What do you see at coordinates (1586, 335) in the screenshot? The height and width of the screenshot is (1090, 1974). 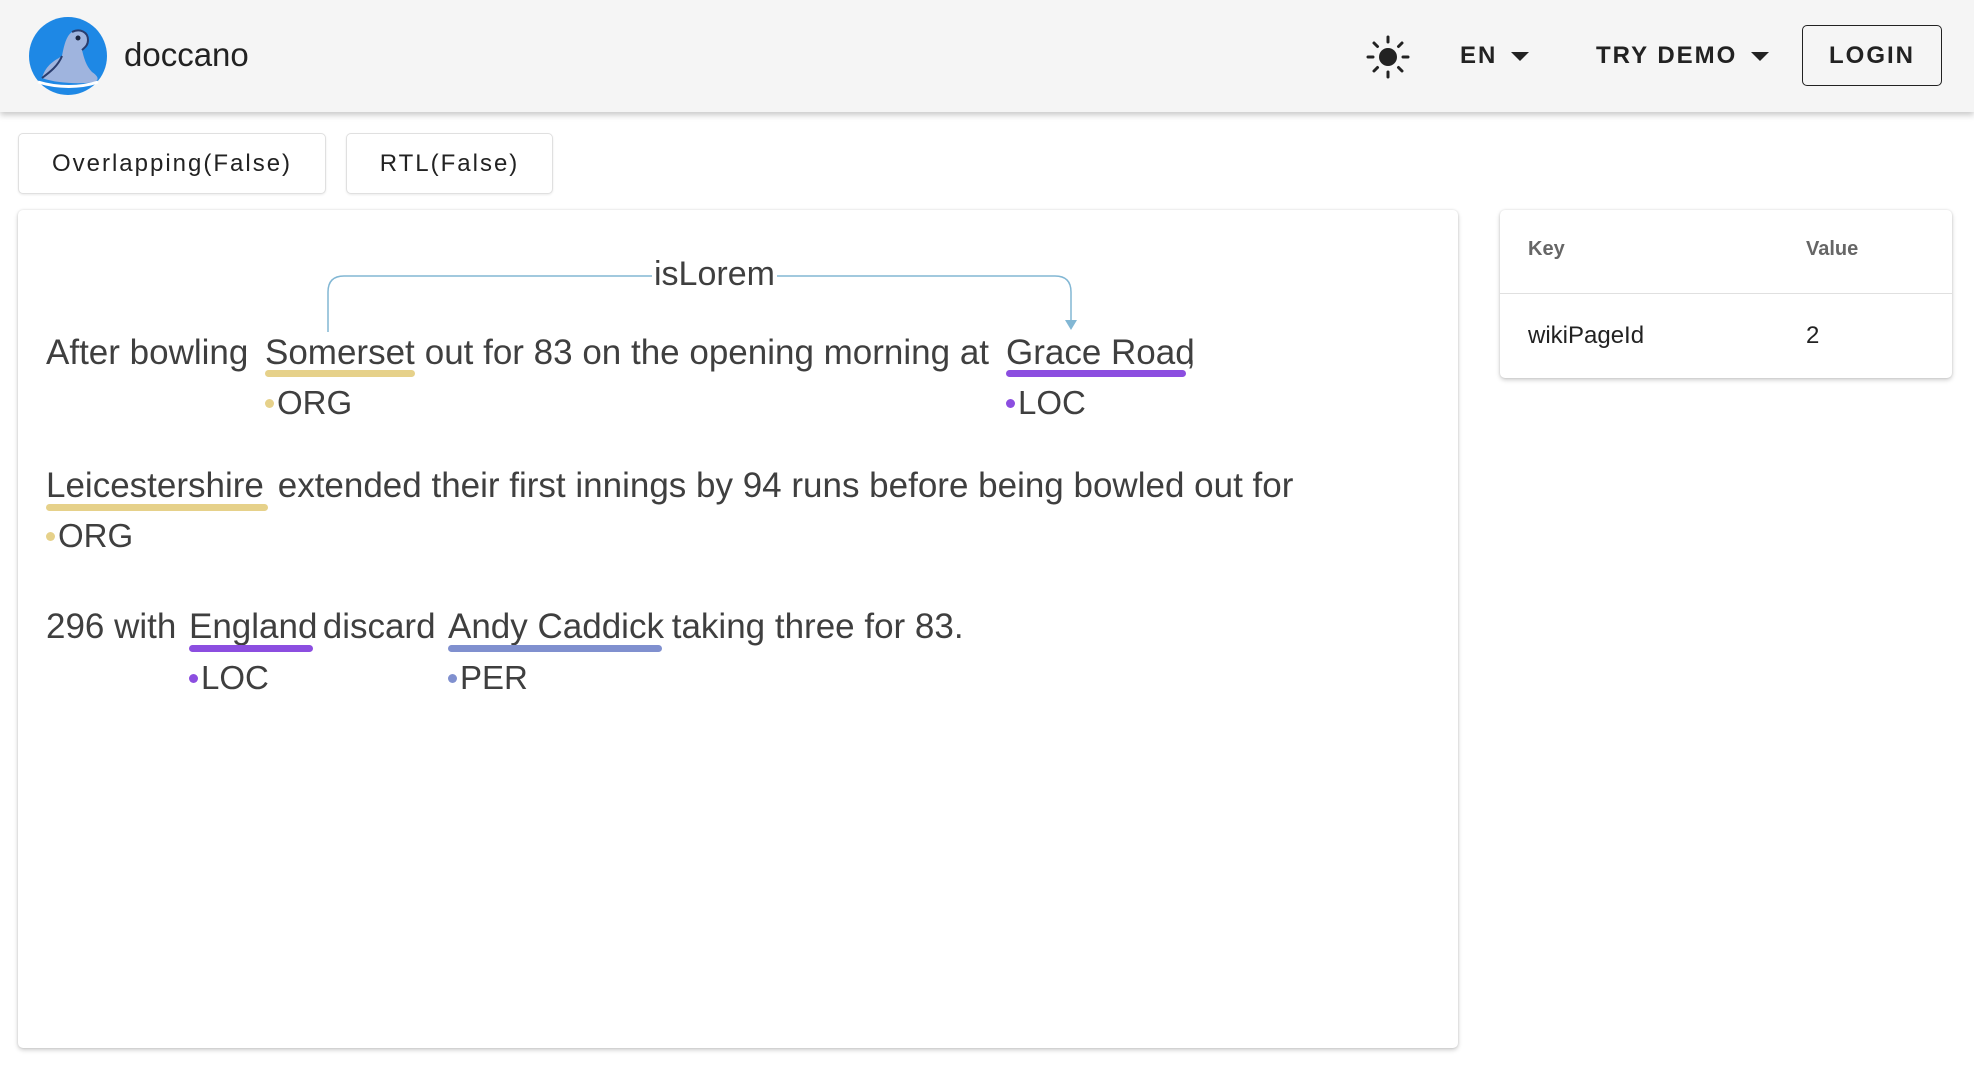 I see `table-cell-key: wikiPageId` at bounding box center [1586, 335].